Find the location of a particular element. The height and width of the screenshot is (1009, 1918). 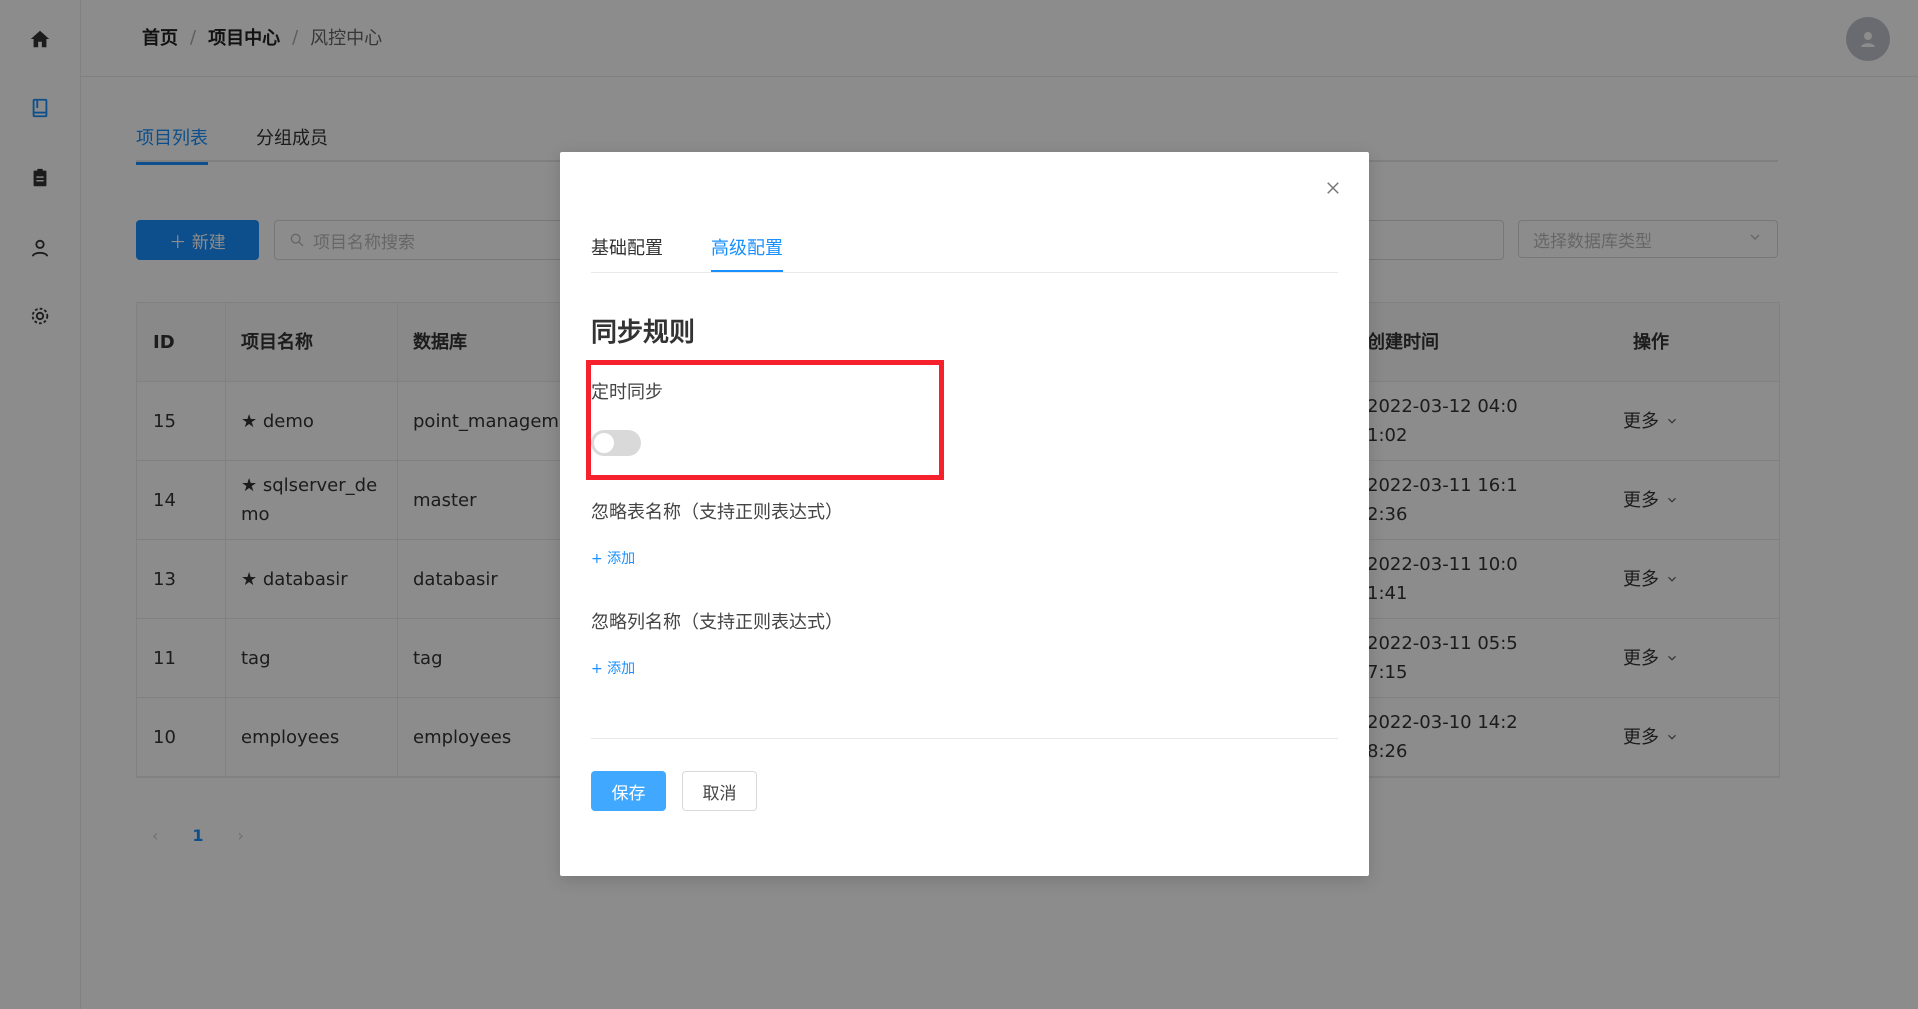

schedule-sync-switch is located at coordinates (616, 443).